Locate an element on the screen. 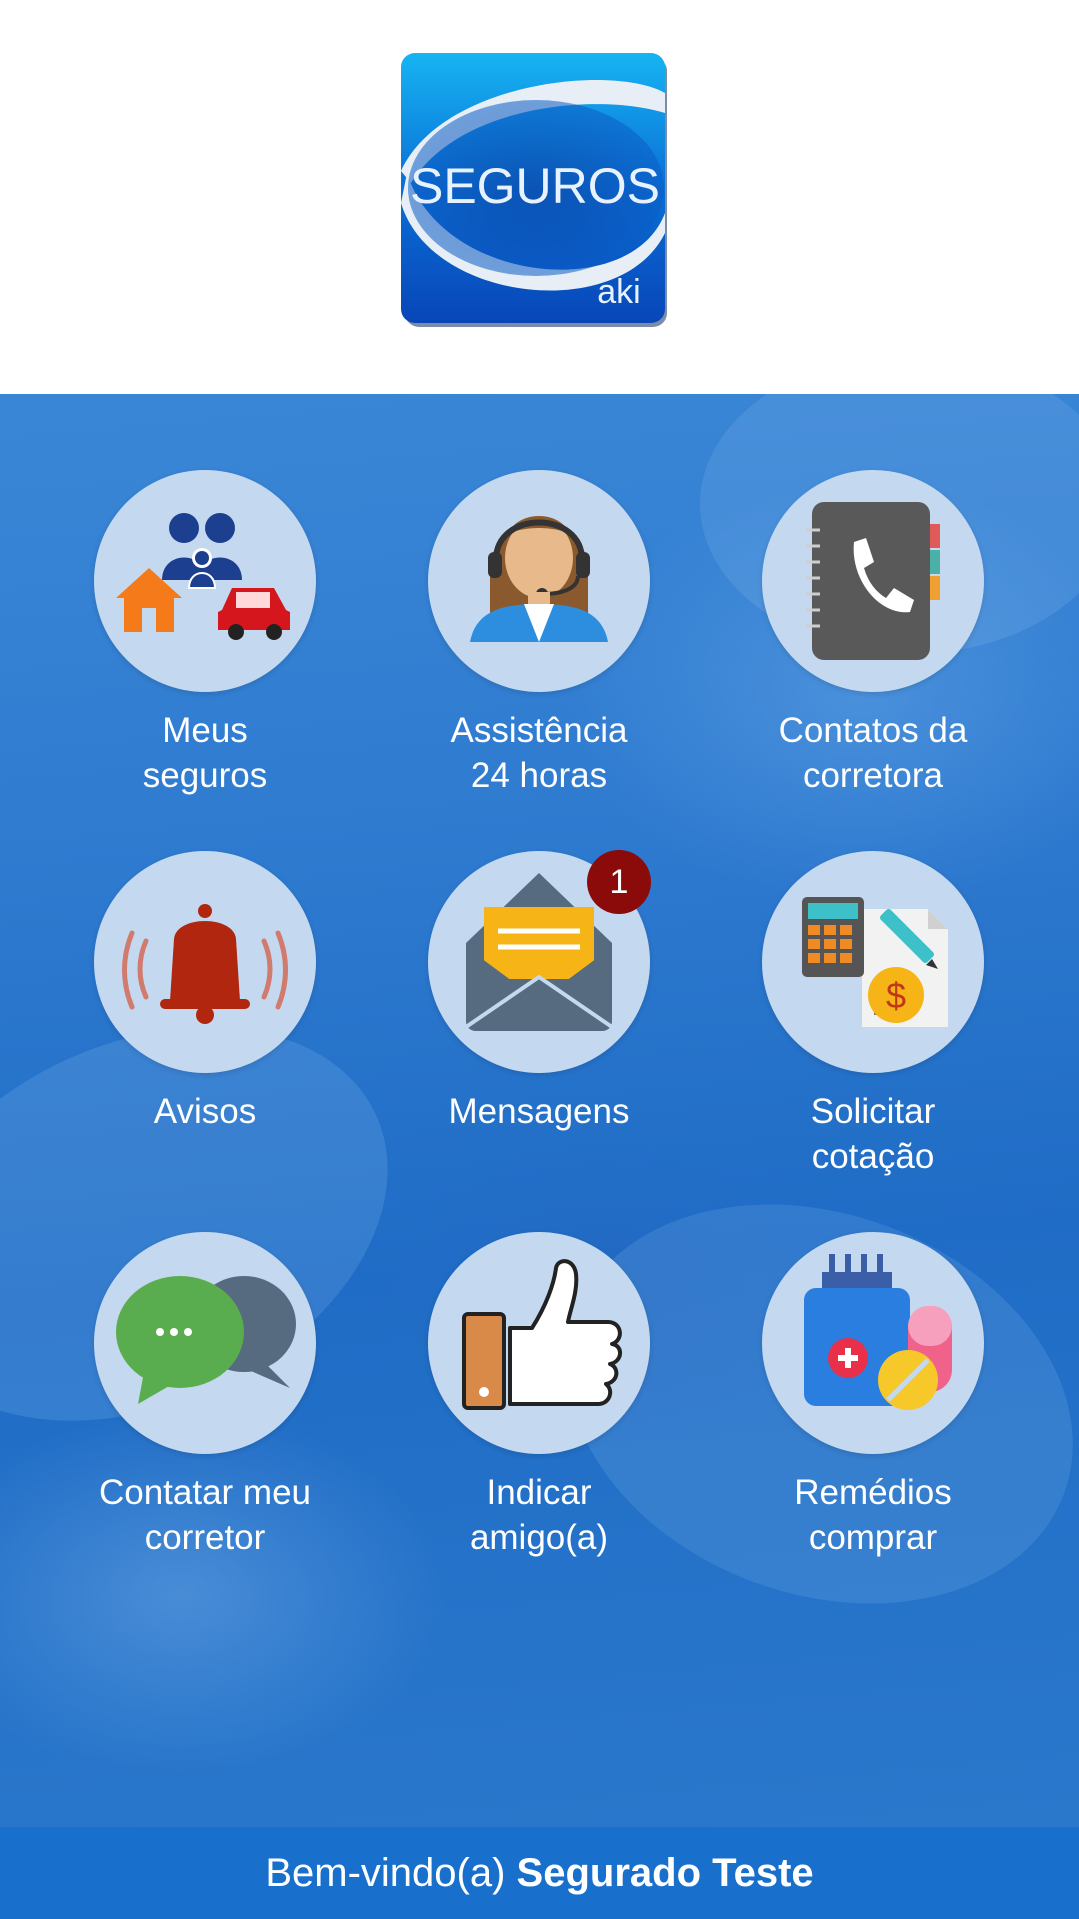 The height and width of the screenshot is (1919, 1079). menu-item-indicar-amigo: Indicar amigo(a) is located at coordinates (539, 1396).